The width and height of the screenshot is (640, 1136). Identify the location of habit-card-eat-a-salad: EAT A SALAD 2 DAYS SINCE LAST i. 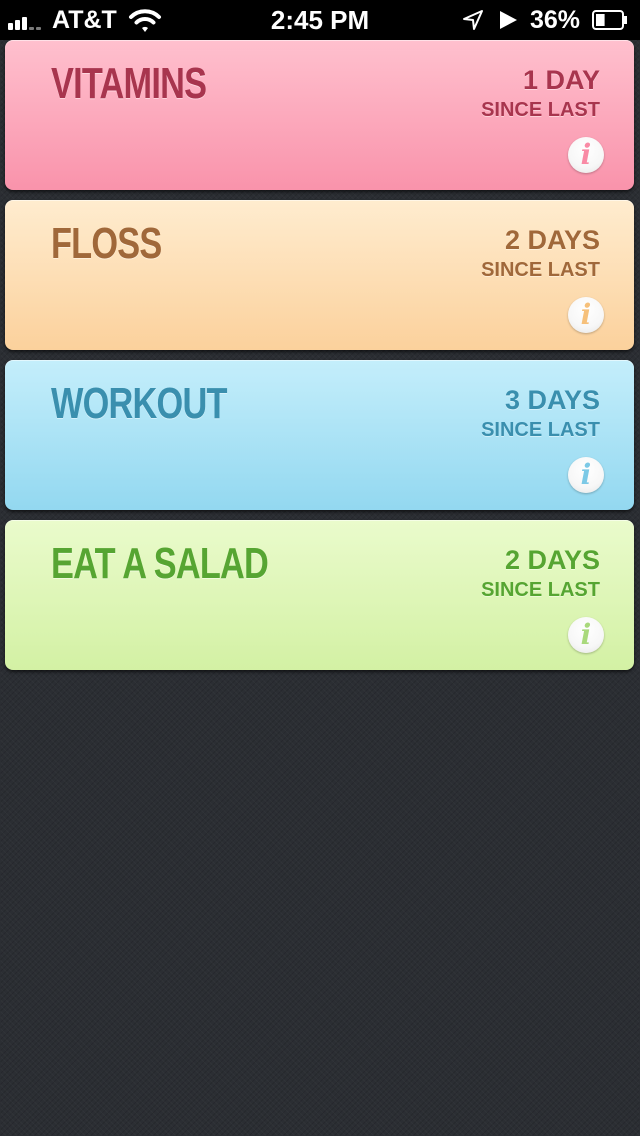
(319, 595).